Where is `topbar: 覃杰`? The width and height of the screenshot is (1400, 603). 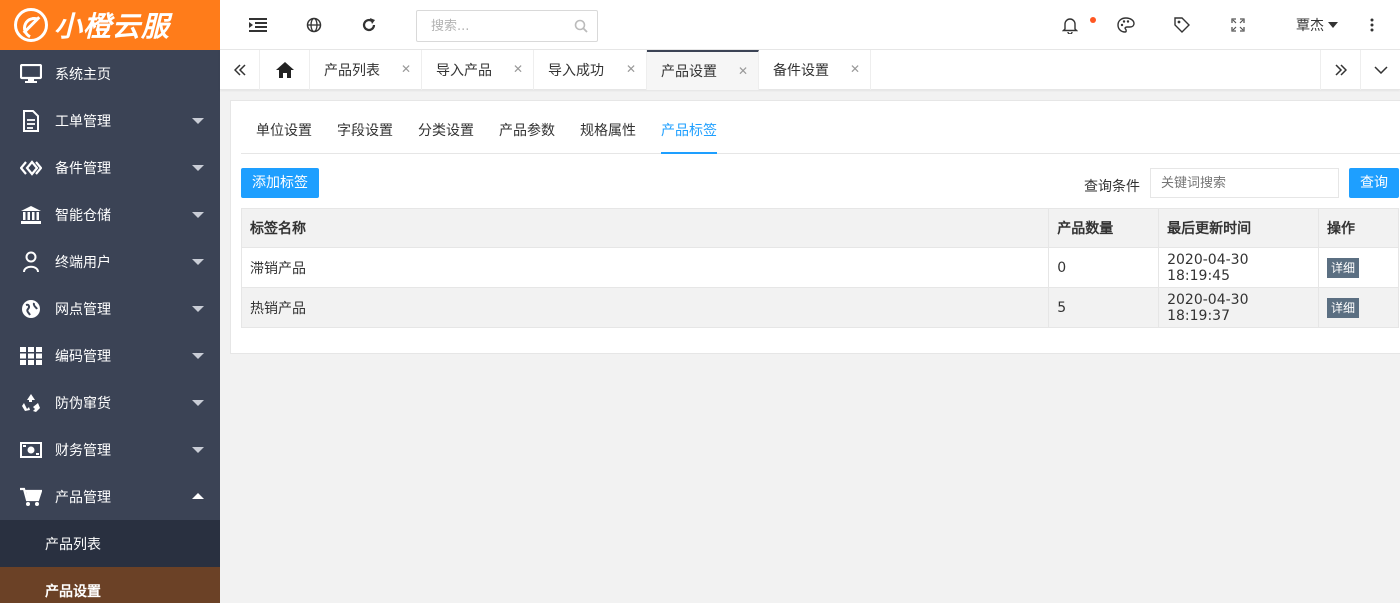 topbar: 覃杰 is located at coordinates (810, 25).